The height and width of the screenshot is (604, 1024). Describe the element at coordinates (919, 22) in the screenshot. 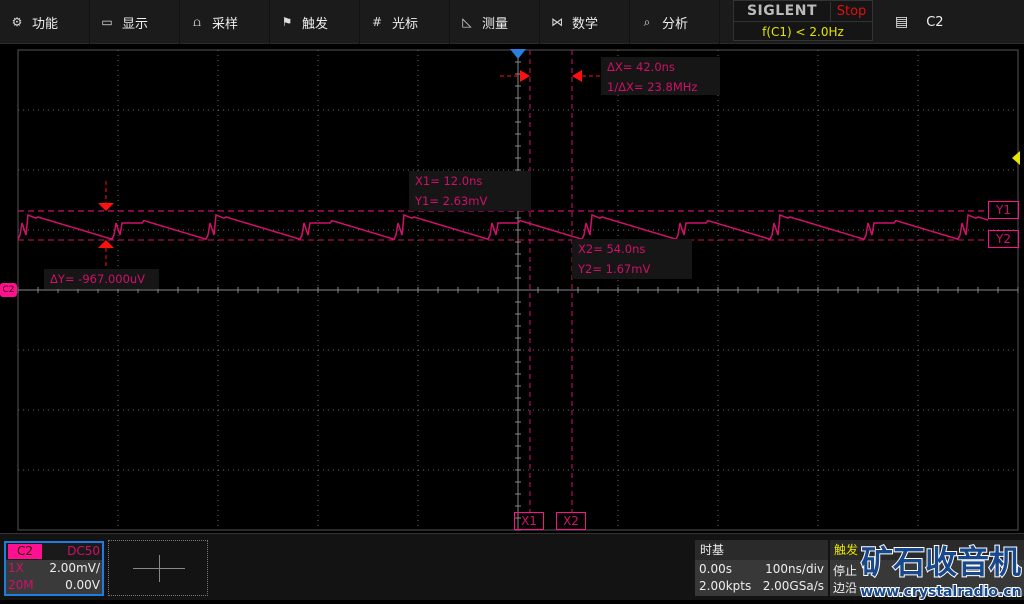

I see `channel-selector: ▤ C2` at that location.